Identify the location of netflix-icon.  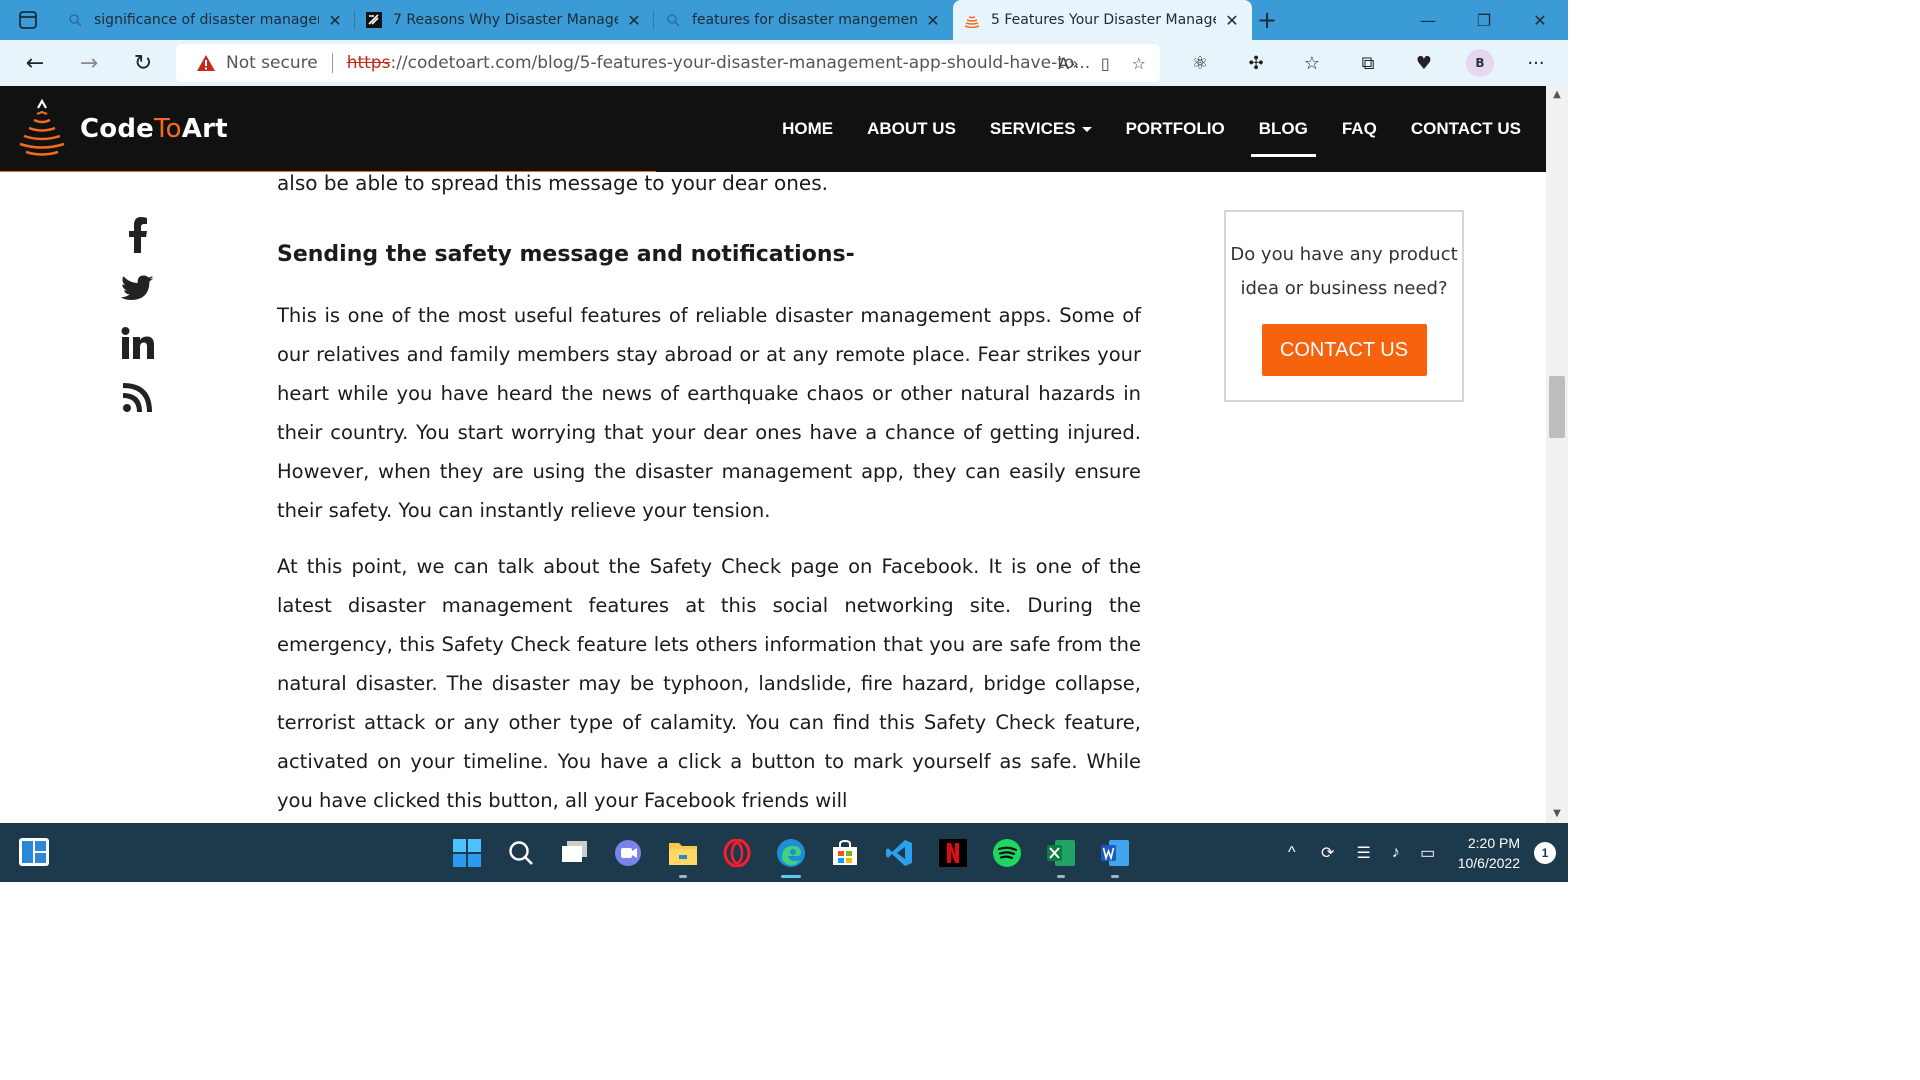
(953, 852).